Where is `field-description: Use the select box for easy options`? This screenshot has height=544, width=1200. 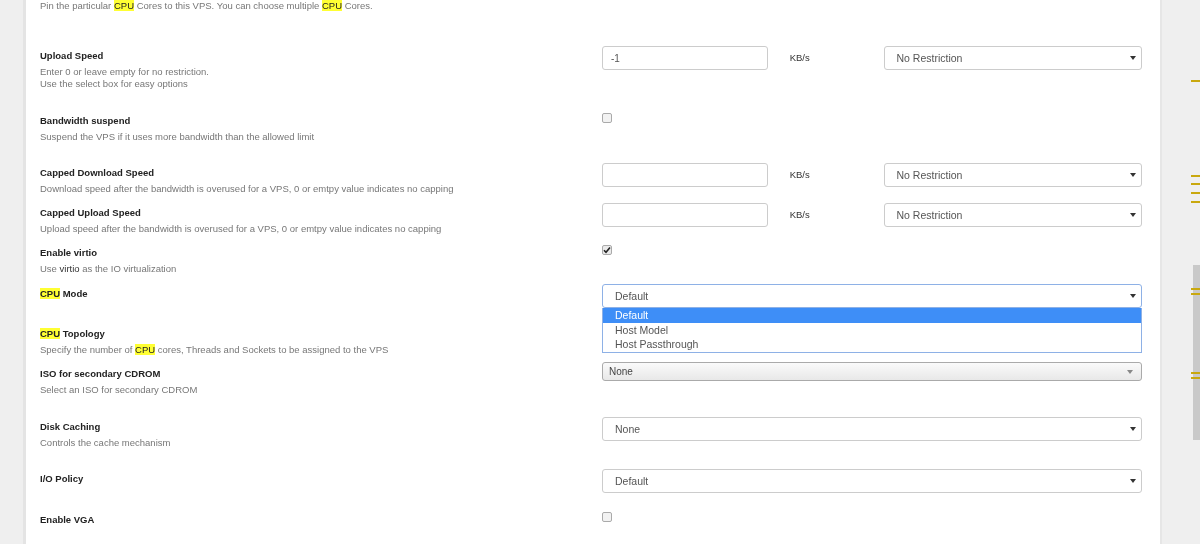
field-description: Use the select box for easy options is located at coordinates (114, 84).